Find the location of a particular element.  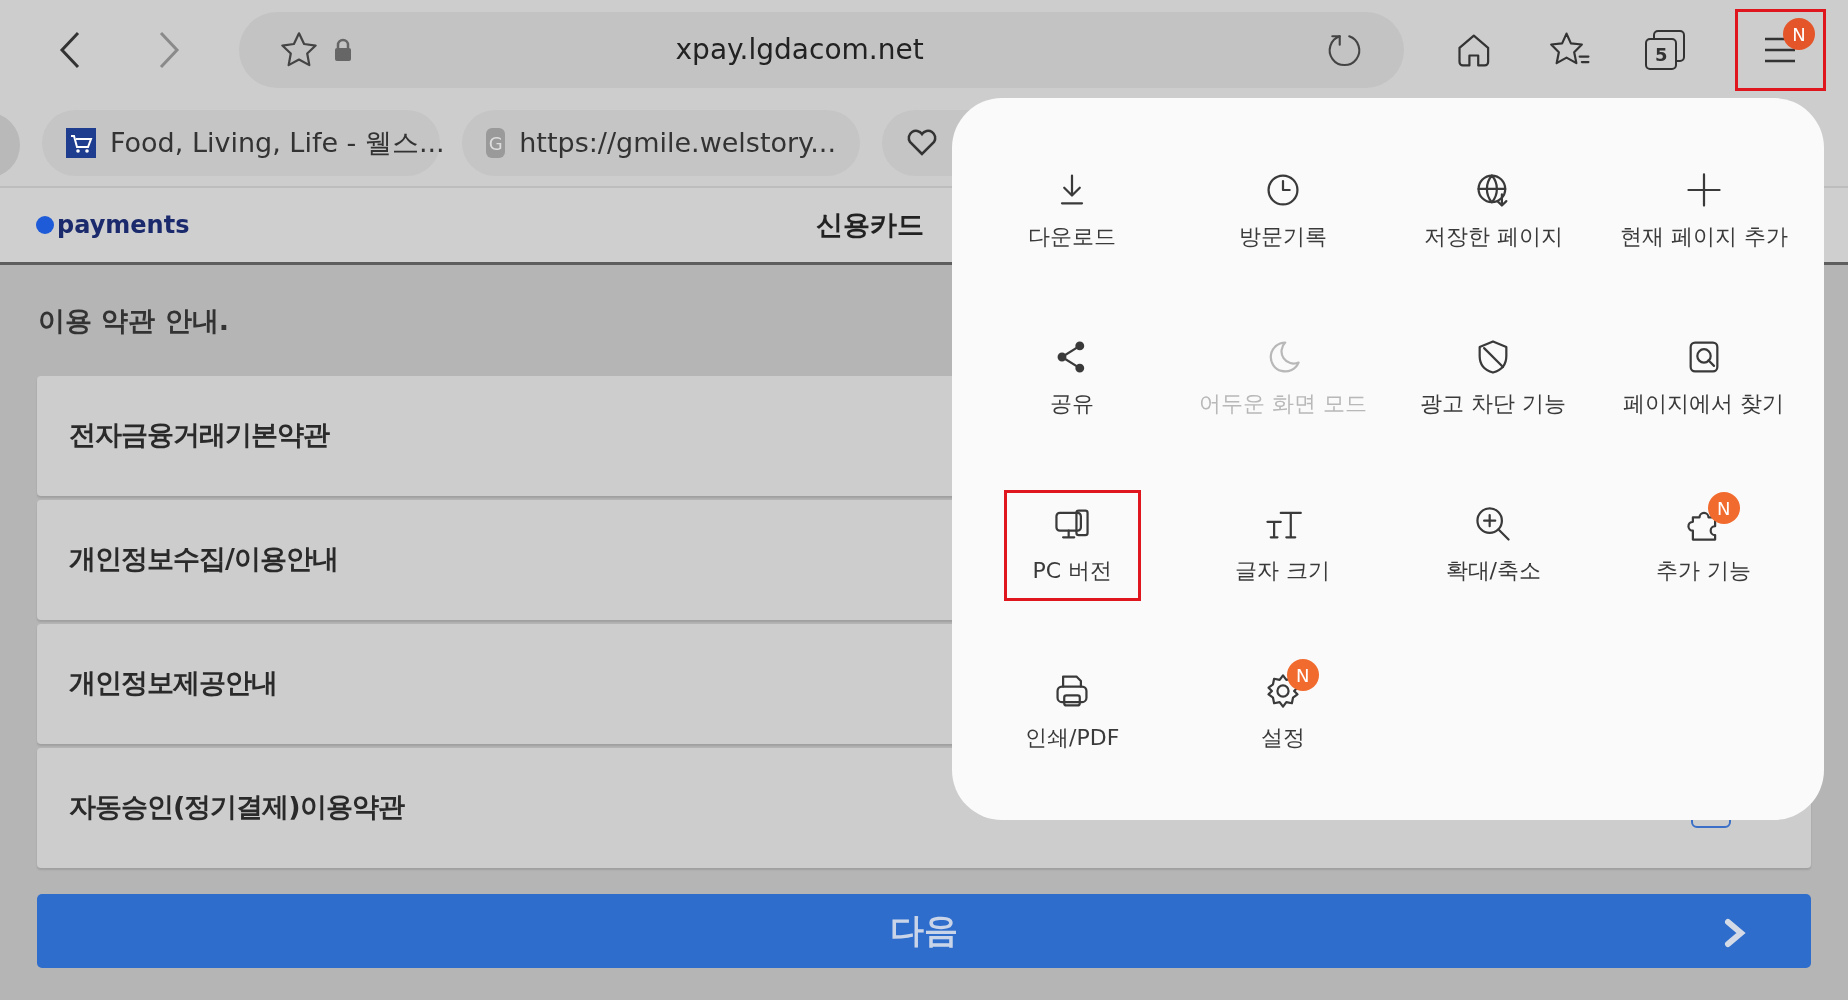

terms-label: 자동승인(정기결제)이용약관 is located at coordinates (236, 807).